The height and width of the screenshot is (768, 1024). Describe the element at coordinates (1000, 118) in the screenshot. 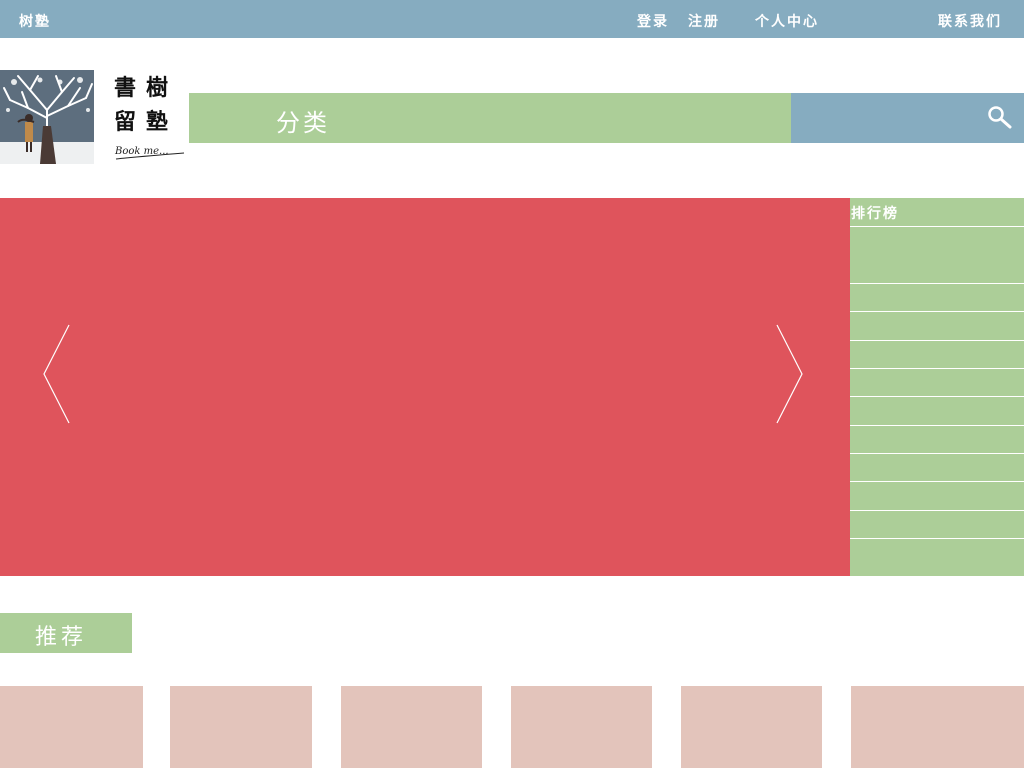

I see `search-icon` at that location.